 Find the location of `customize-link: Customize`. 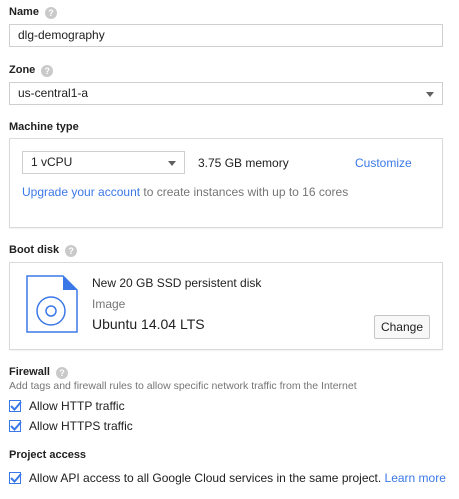

customize-link: Customize is located at coordinates (383, 163).